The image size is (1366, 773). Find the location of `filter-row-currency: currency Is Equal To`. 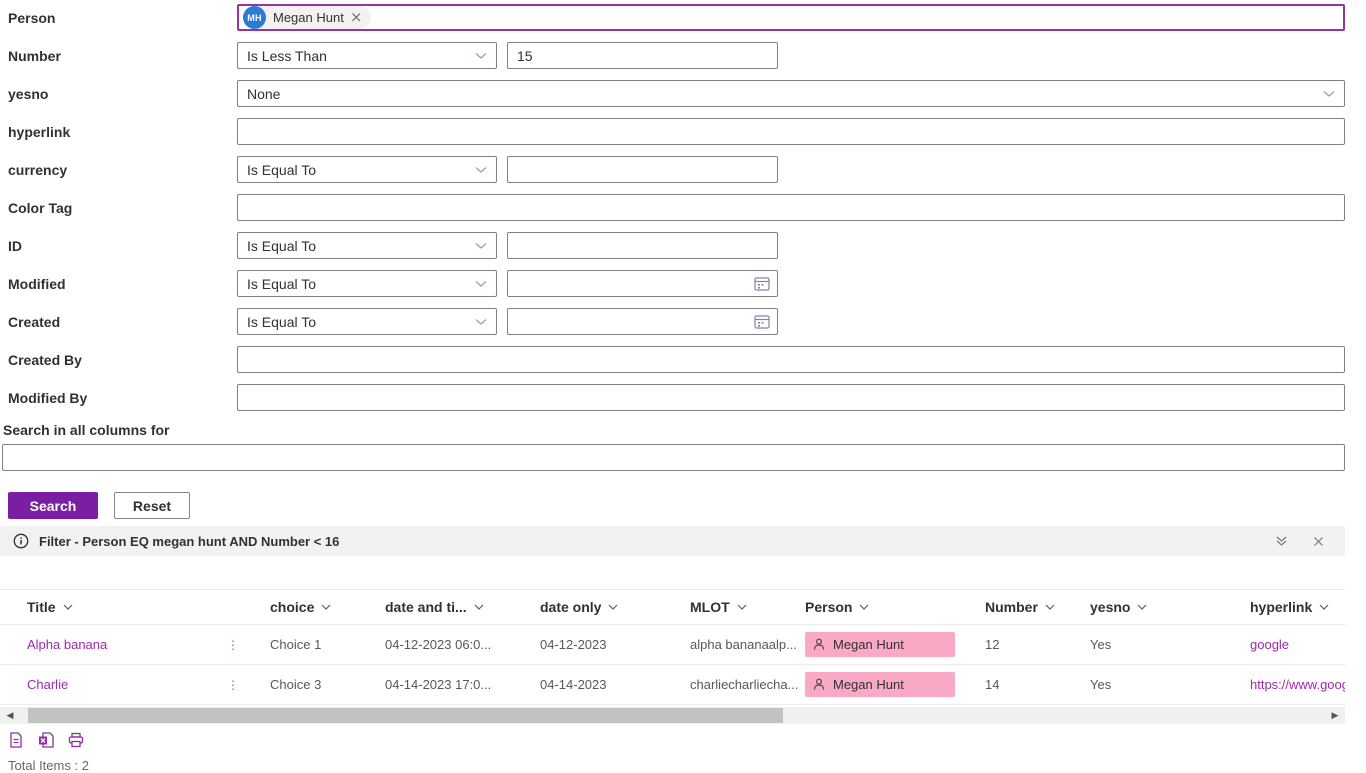

filter-row-currency: currency Is Equal To is located at coordinates (672, 169).